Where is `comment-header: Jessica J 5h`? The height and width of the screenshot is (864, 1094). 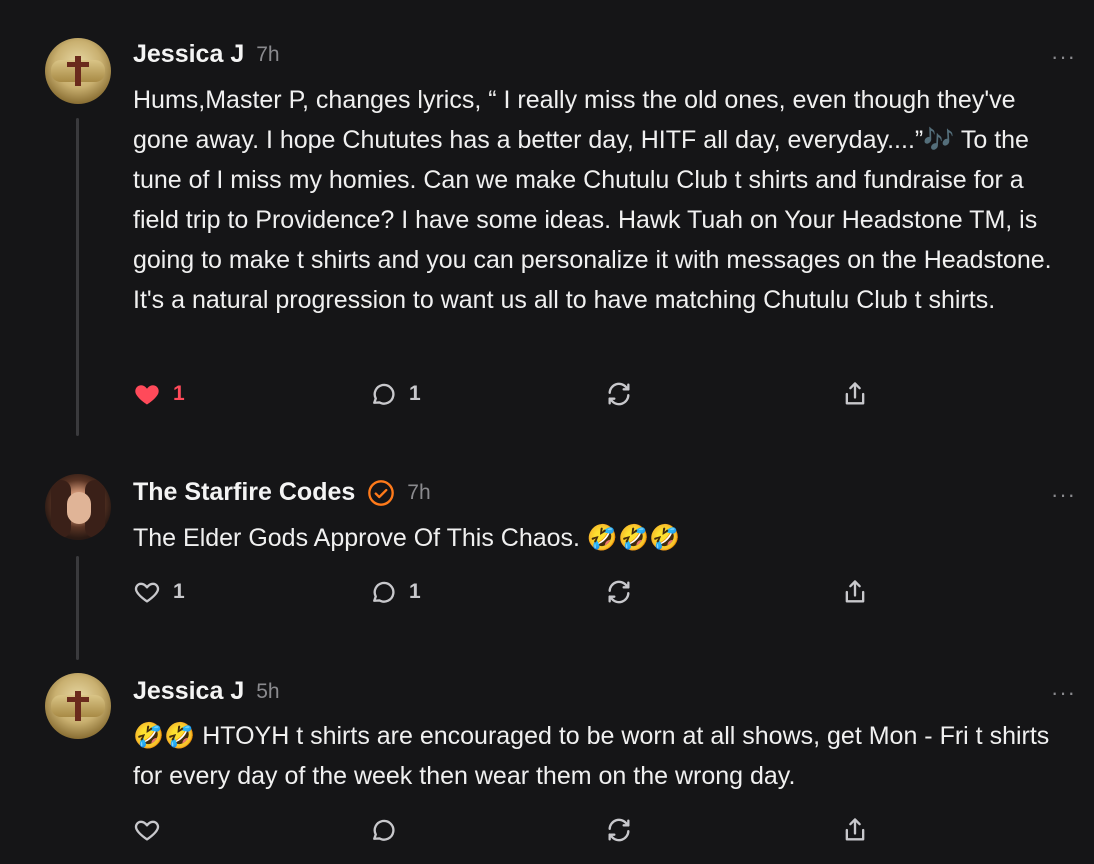
comment-header: Jessica J 5h is located at coordinates (206, 691).